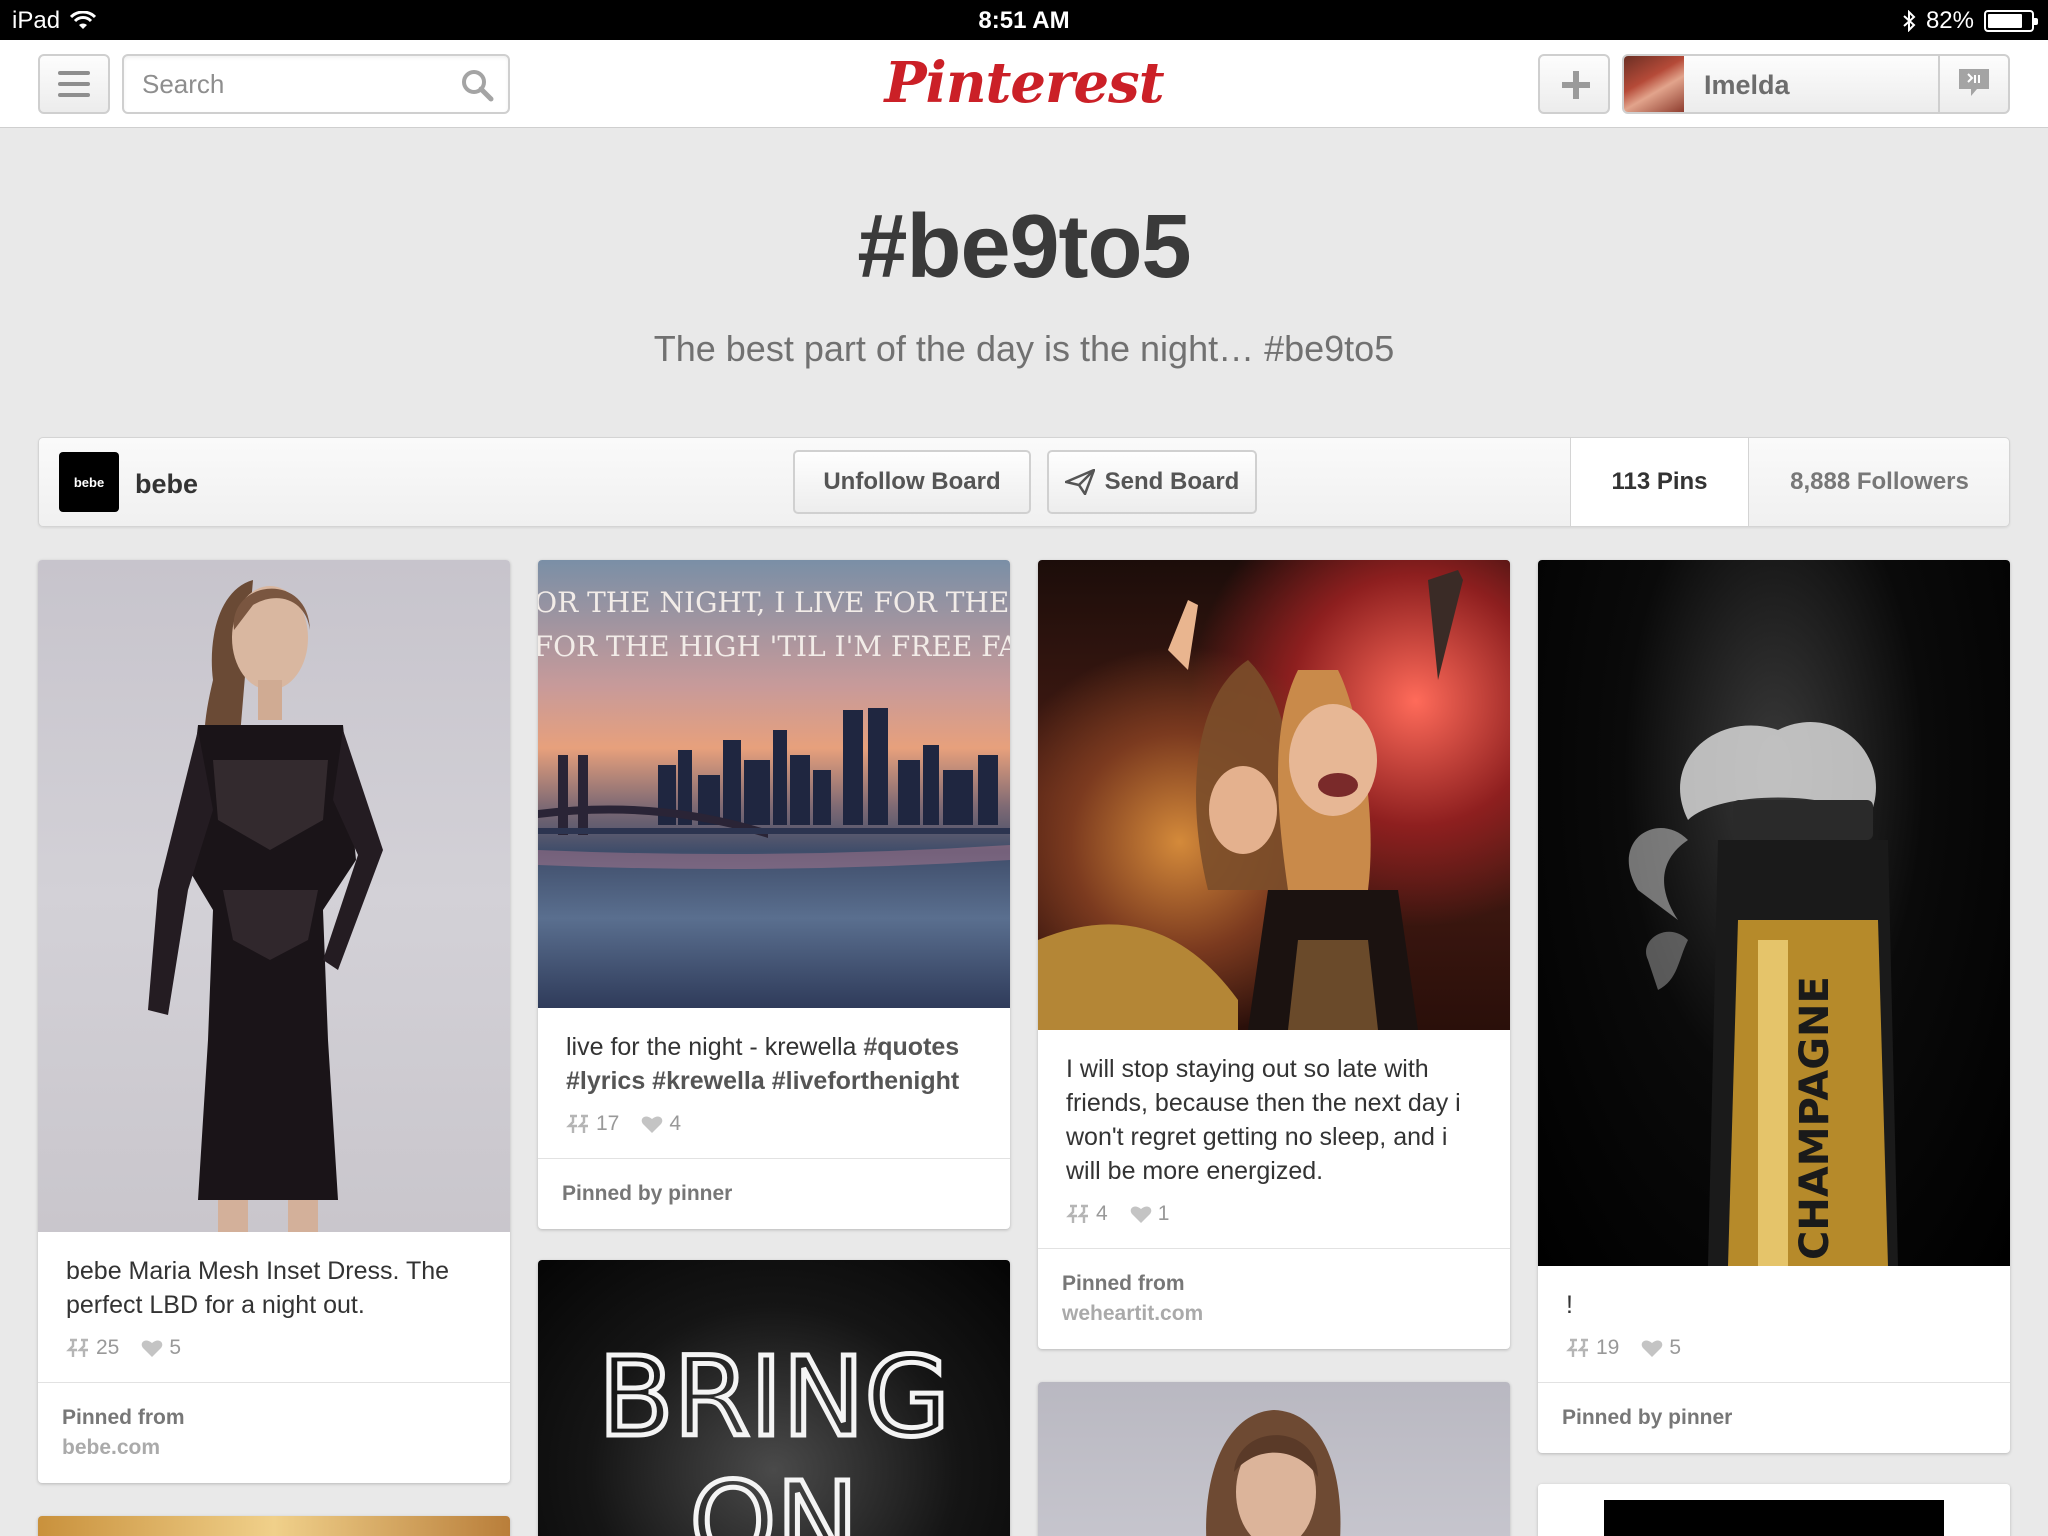  What do you see at coordinates (274, 84) in the screenshot?
I see `search-input` at bounding box center [274, 84].